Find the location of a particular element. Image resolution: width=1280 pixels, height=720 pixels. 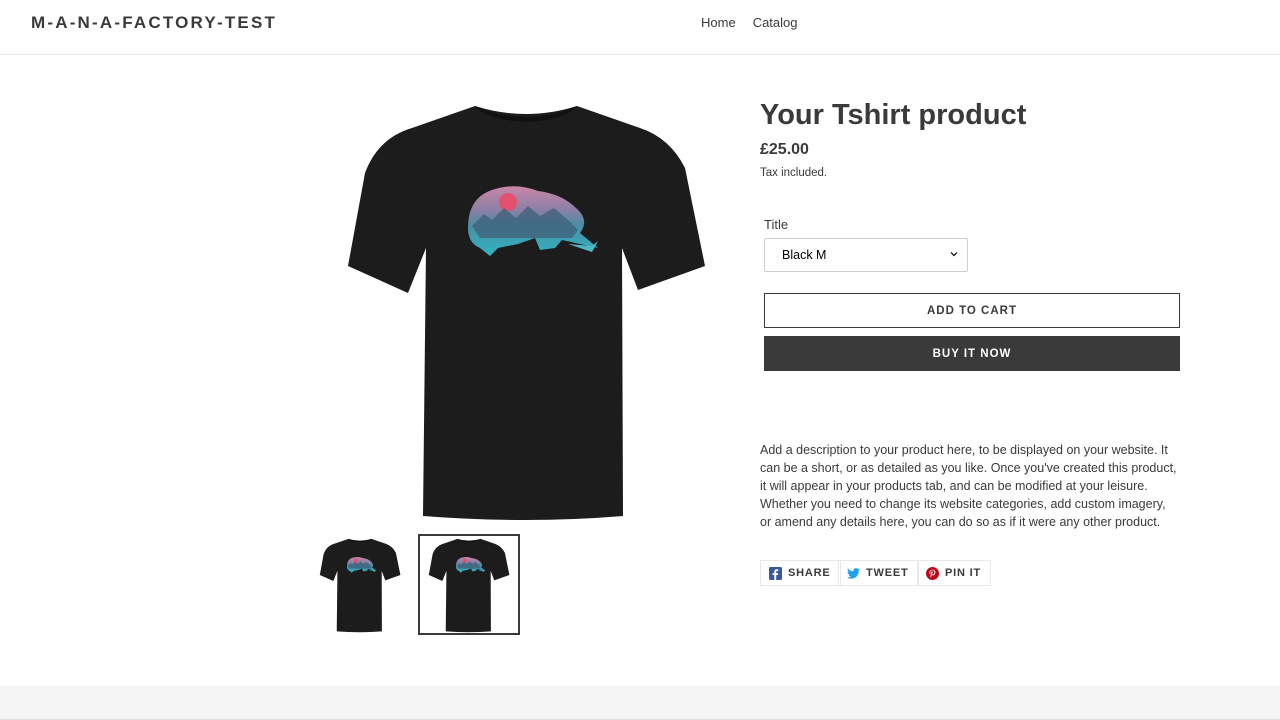

share-pinterest-label: PIN IT is located at coordinates (963, 573).